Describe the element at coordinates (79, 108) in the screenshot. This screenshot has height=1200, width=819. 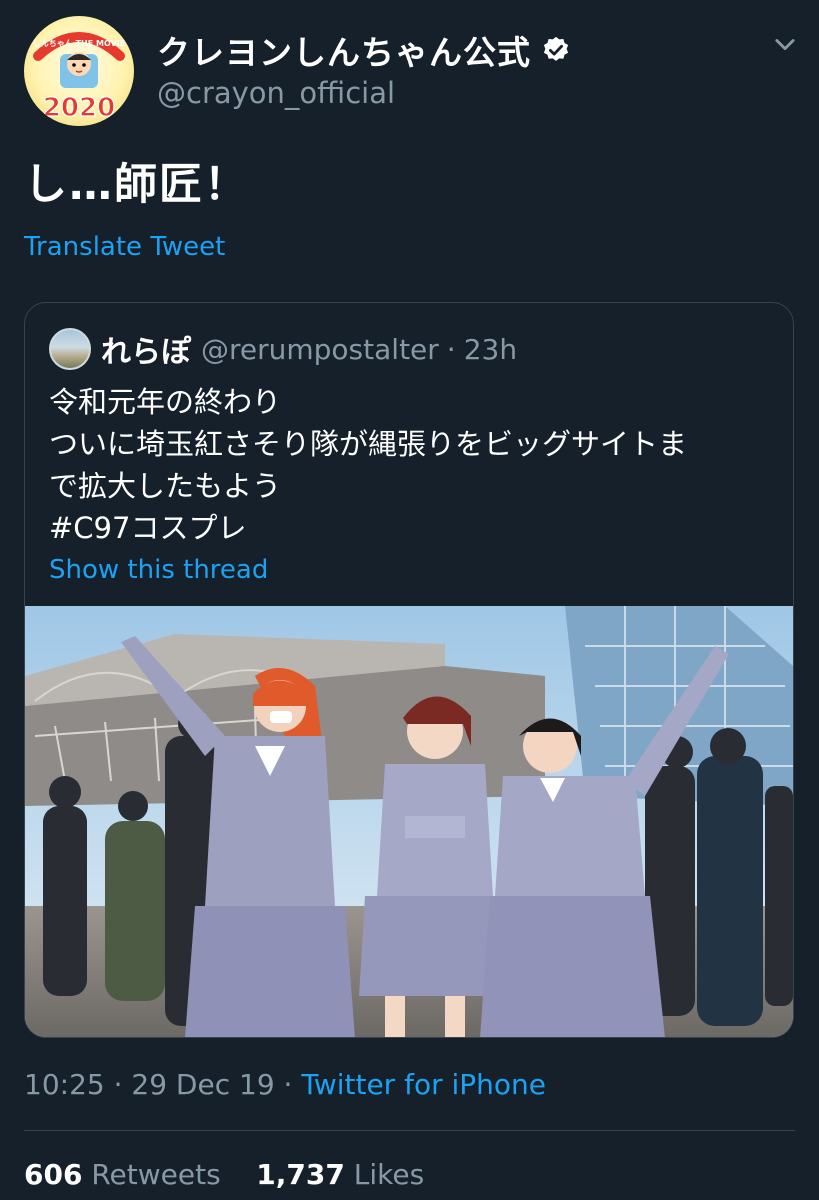
I see `avatar-year-text: 2020` at that location.